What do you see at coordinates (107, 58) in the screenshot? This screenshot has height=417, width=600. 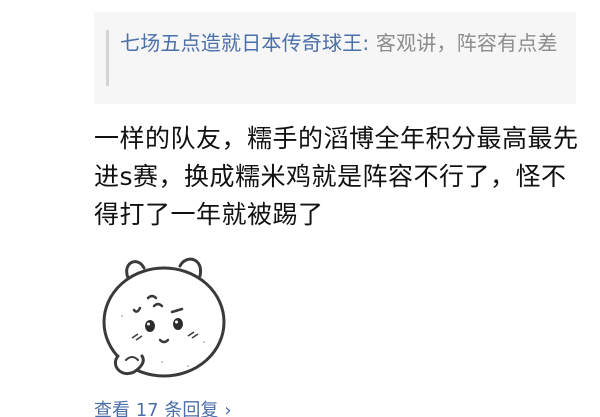 I see `quote-bar` at bounding box center [107, 58].